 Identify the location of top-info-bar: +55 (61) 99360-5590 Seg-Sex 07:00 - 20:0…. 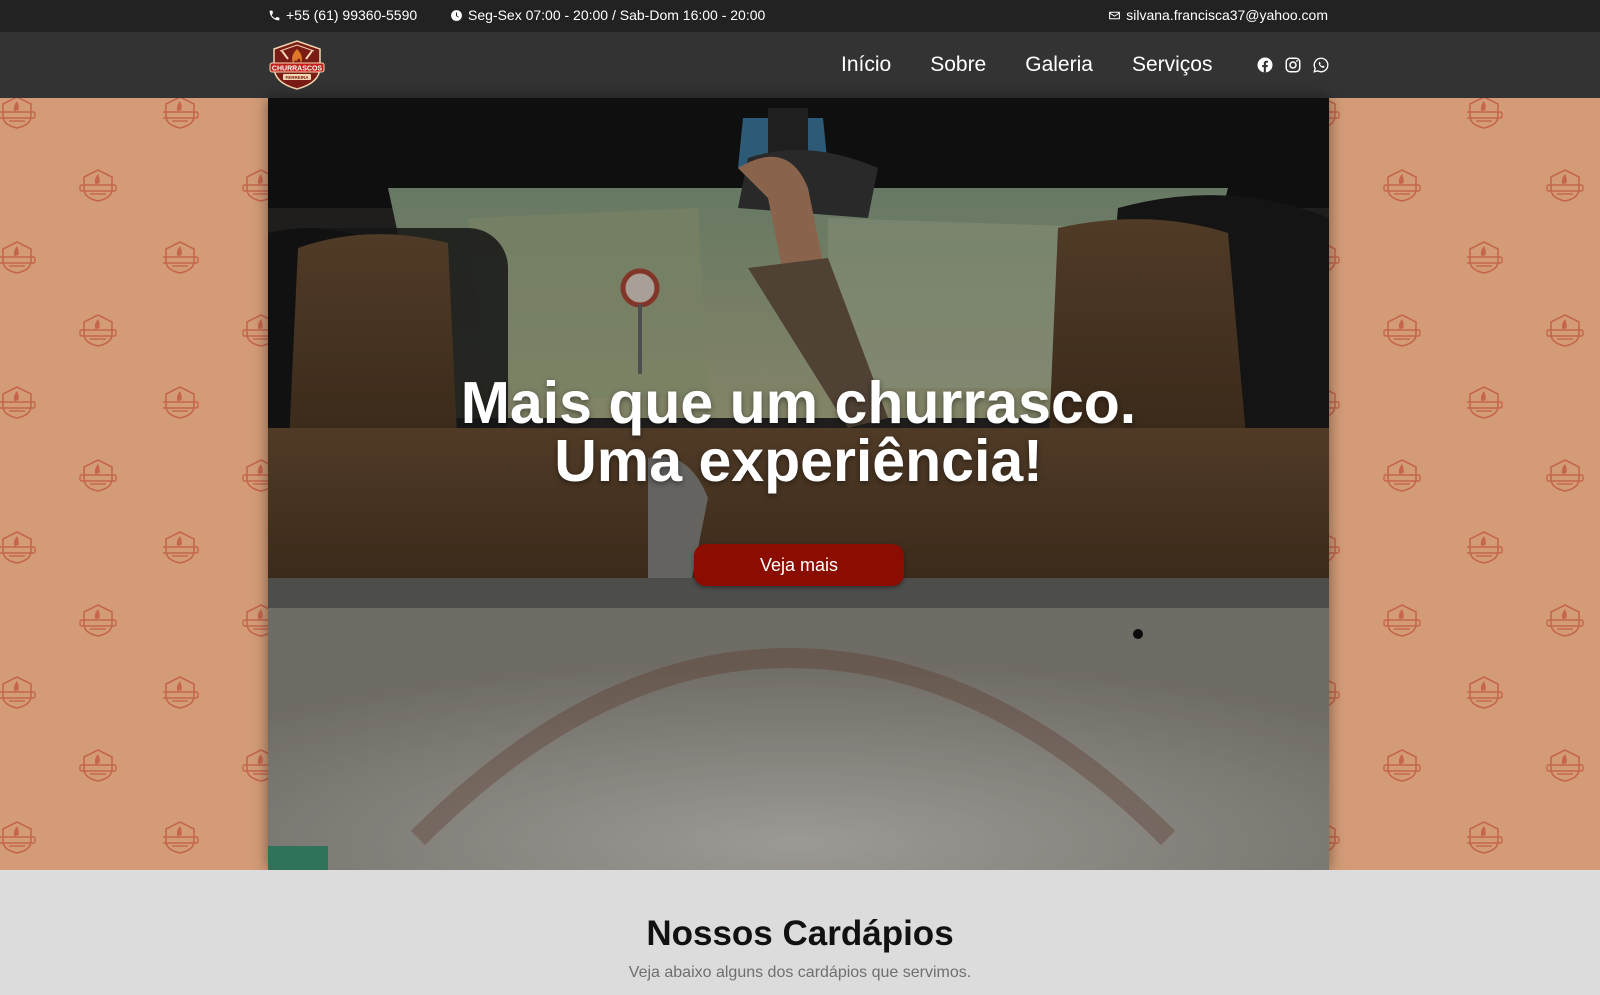
(800, 16).